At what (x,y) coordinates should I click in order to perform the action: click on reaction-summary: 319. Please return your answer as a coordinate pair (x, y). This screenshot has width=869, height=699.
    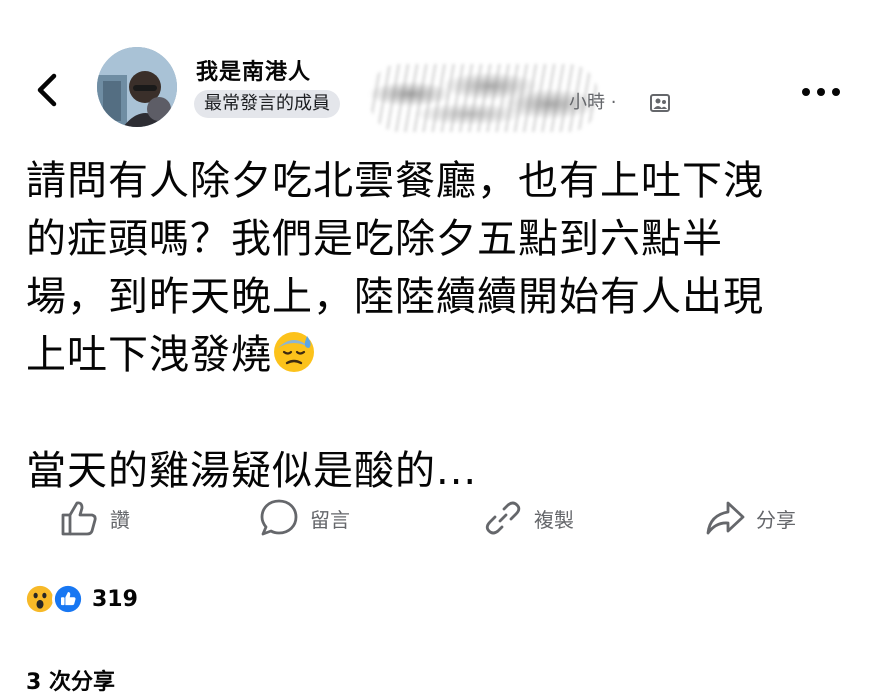
    Looking at the image, I should click on (81, 599).